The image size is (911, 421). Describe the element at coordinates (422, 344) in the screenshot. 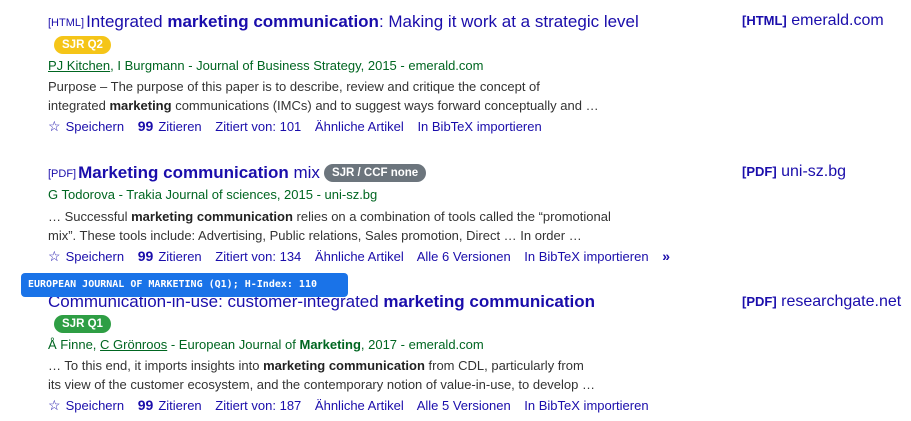

I see `authors-text: , 2017 - emerald.com` at that location.